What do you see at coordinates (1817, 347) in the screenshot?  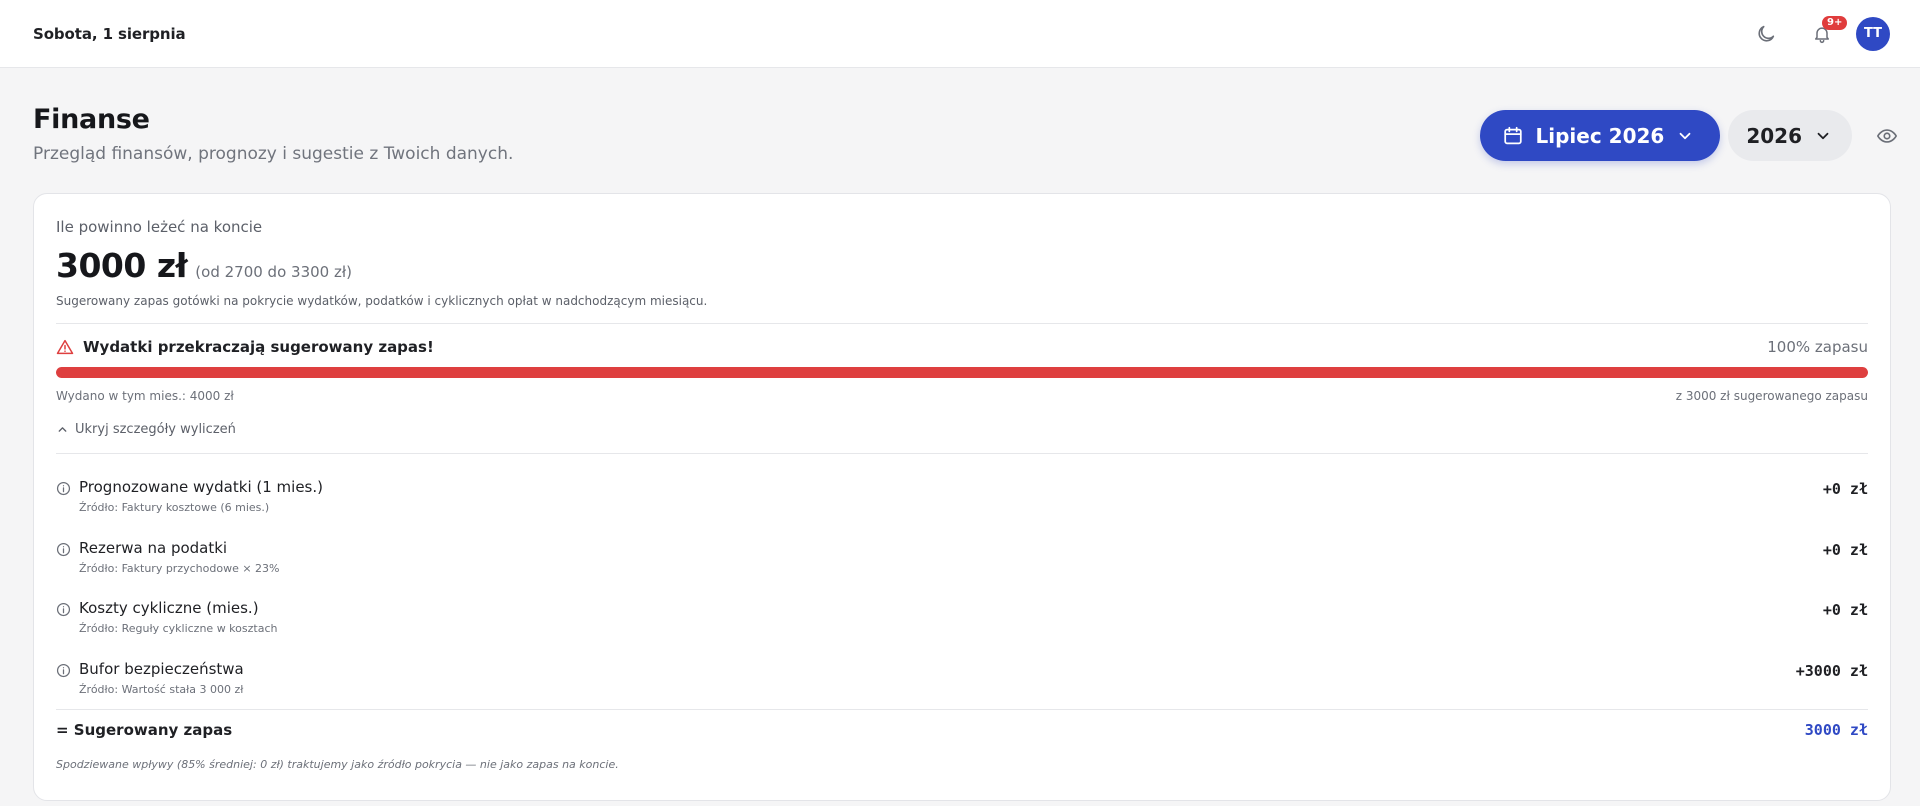 I see `reserve-percent: 100% zapasu` at bounding box center [1817, 347].